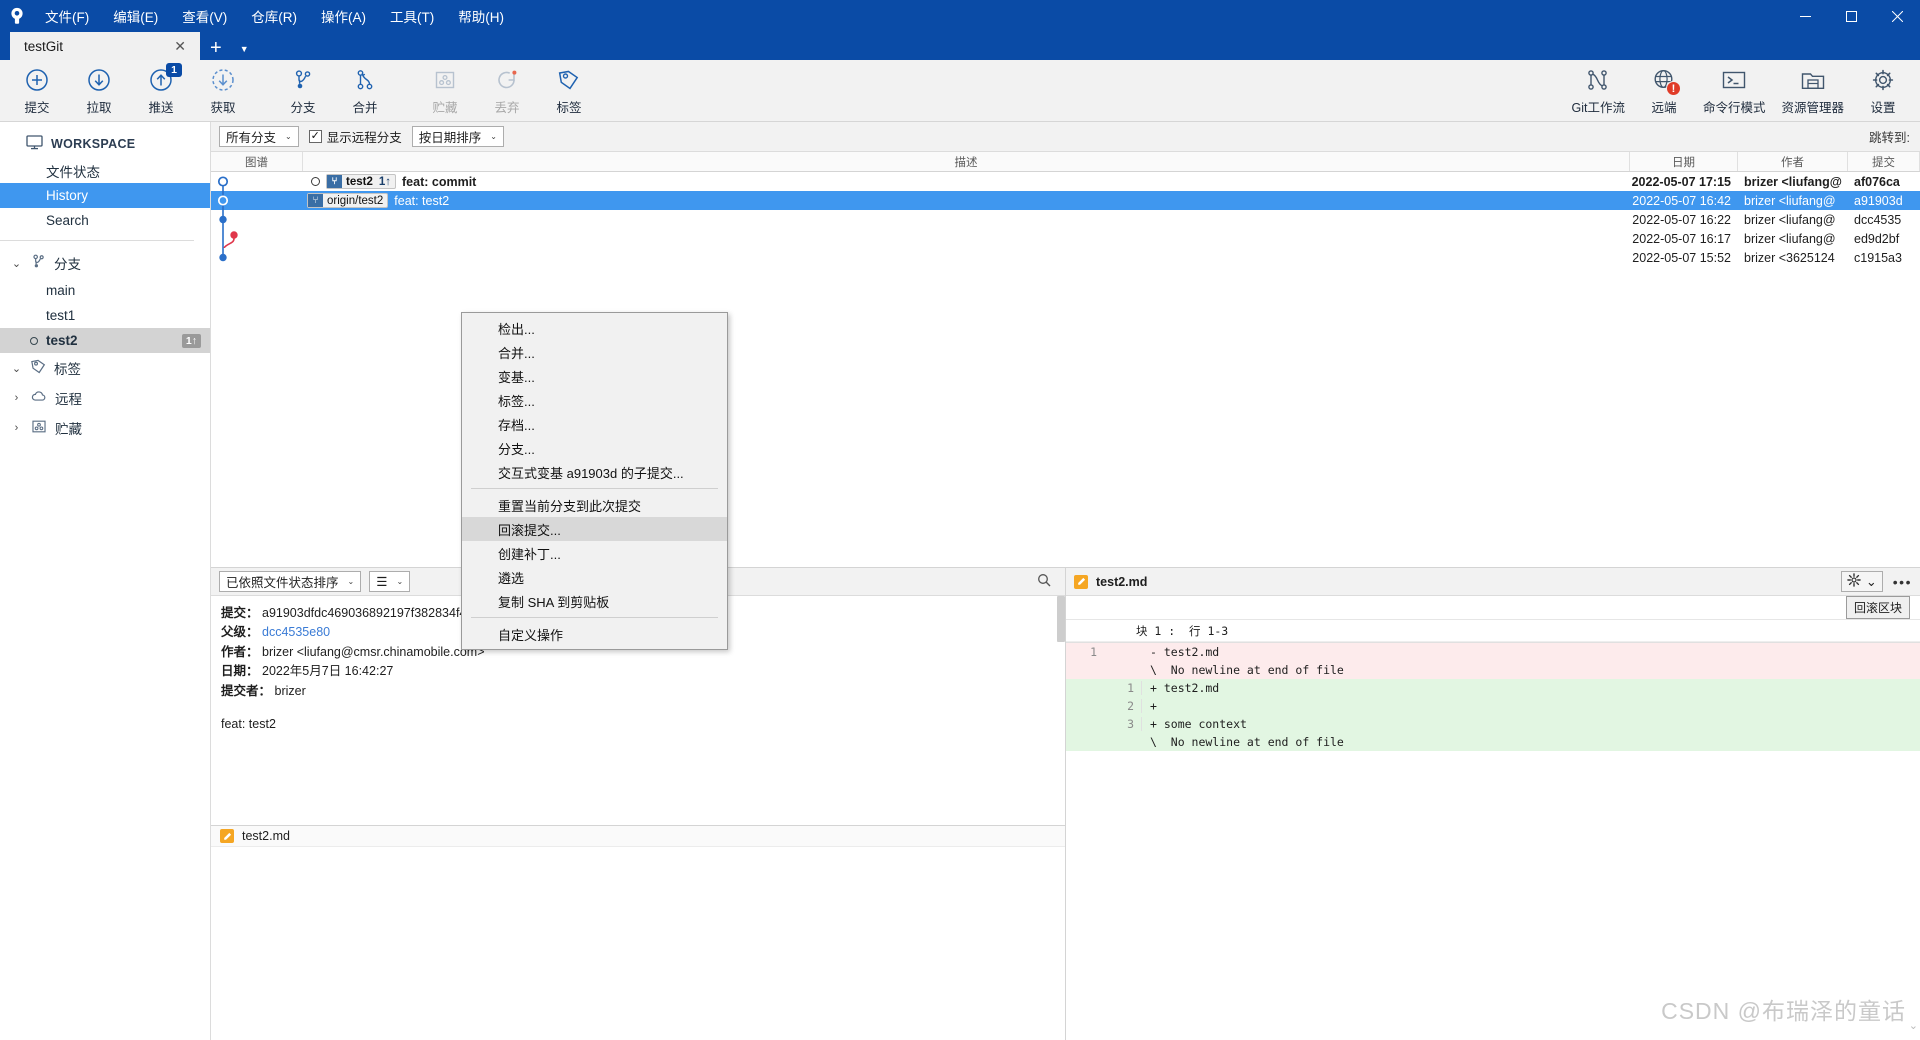  What do you see at coordinates (348, 200) in the screenshot?
I see `ref-tag-remote: ⑂ origin/test2` at bounding box center [348, 200].